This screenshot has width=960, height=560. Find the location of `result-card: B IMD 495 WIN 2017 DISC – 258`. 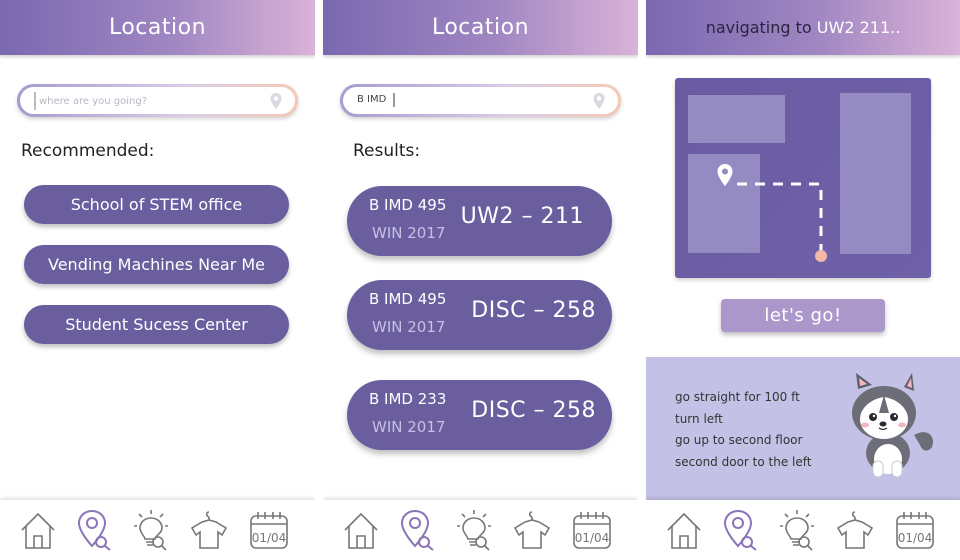

result-card: B IMD 495 WIN 2017 DISC – 258 is located at coordinates (479, 315).